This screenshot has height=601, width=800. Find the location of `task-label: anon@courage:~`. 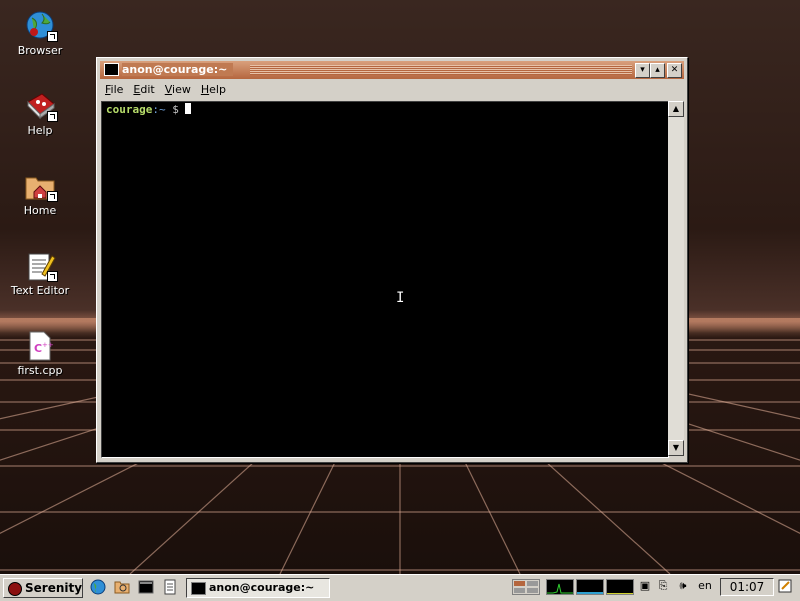

task-label: anon@courage:~ is located at coordinates (262, 587).